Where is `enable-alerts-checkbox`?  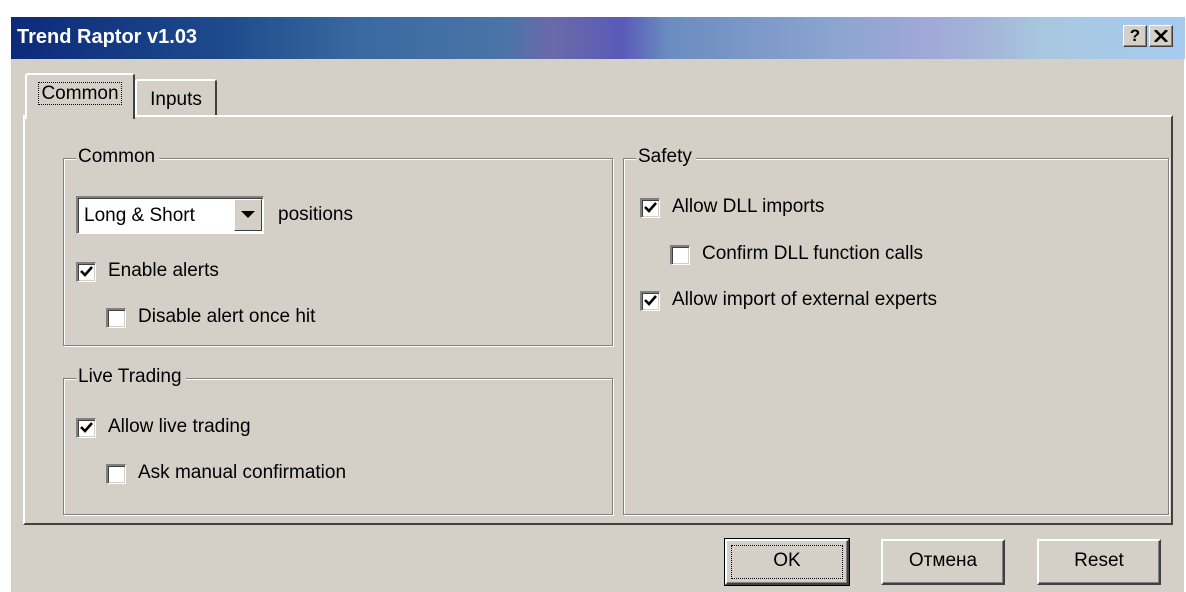
enable-alerts-checkbox is located at coordinates (86, 272).